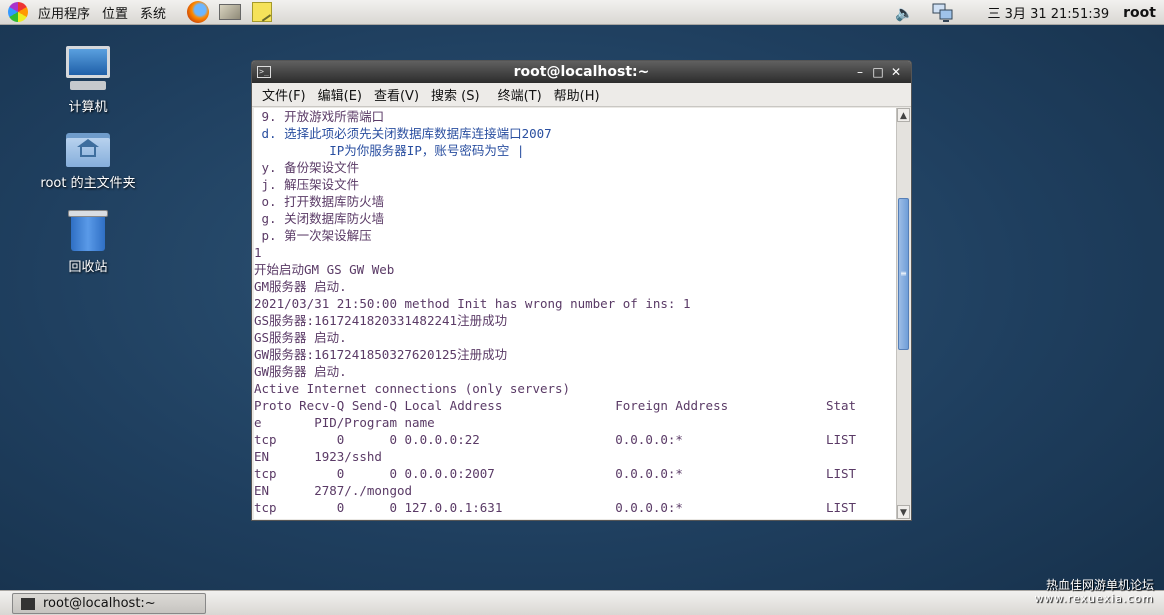  What do you see at coordinates (381, 354) in the screenshot?
I see `terminal-line: GW服务器:1617241850327620125注册成功` at bounding box center [381, 354].